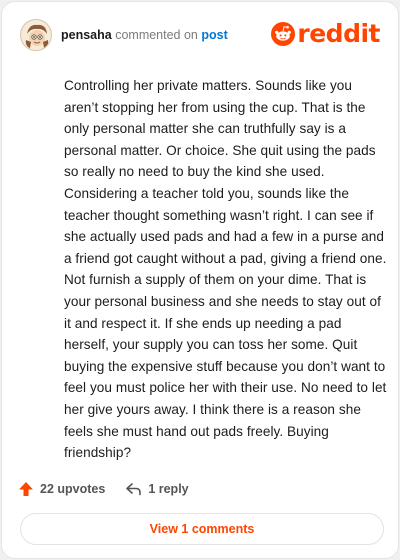 This screenshot has width=400, height=560. I want to click on reddit-wordmark: reddit, so click(338, 33).